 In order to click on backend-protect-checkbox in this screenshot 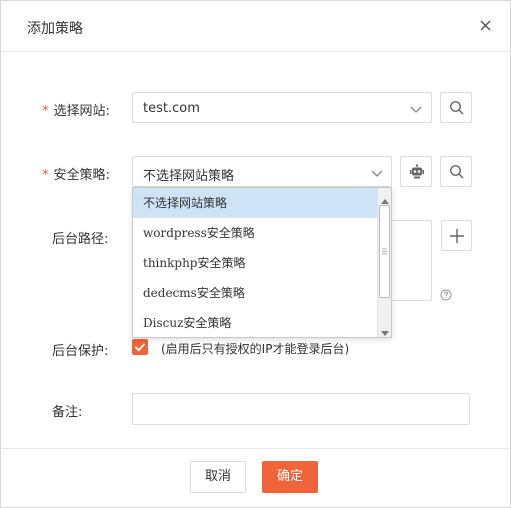, I will do `click(140, 347)`.